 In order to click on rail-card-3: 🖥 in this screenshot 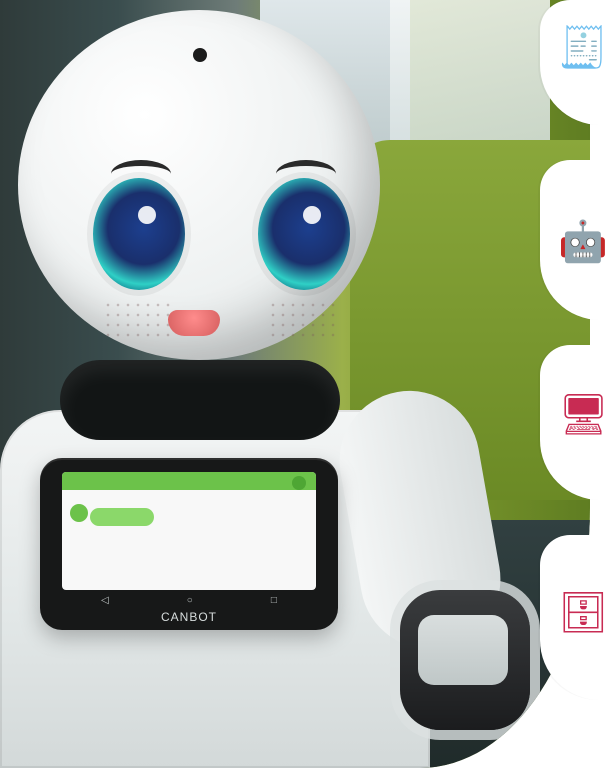, I will do `click(574, 422)`.